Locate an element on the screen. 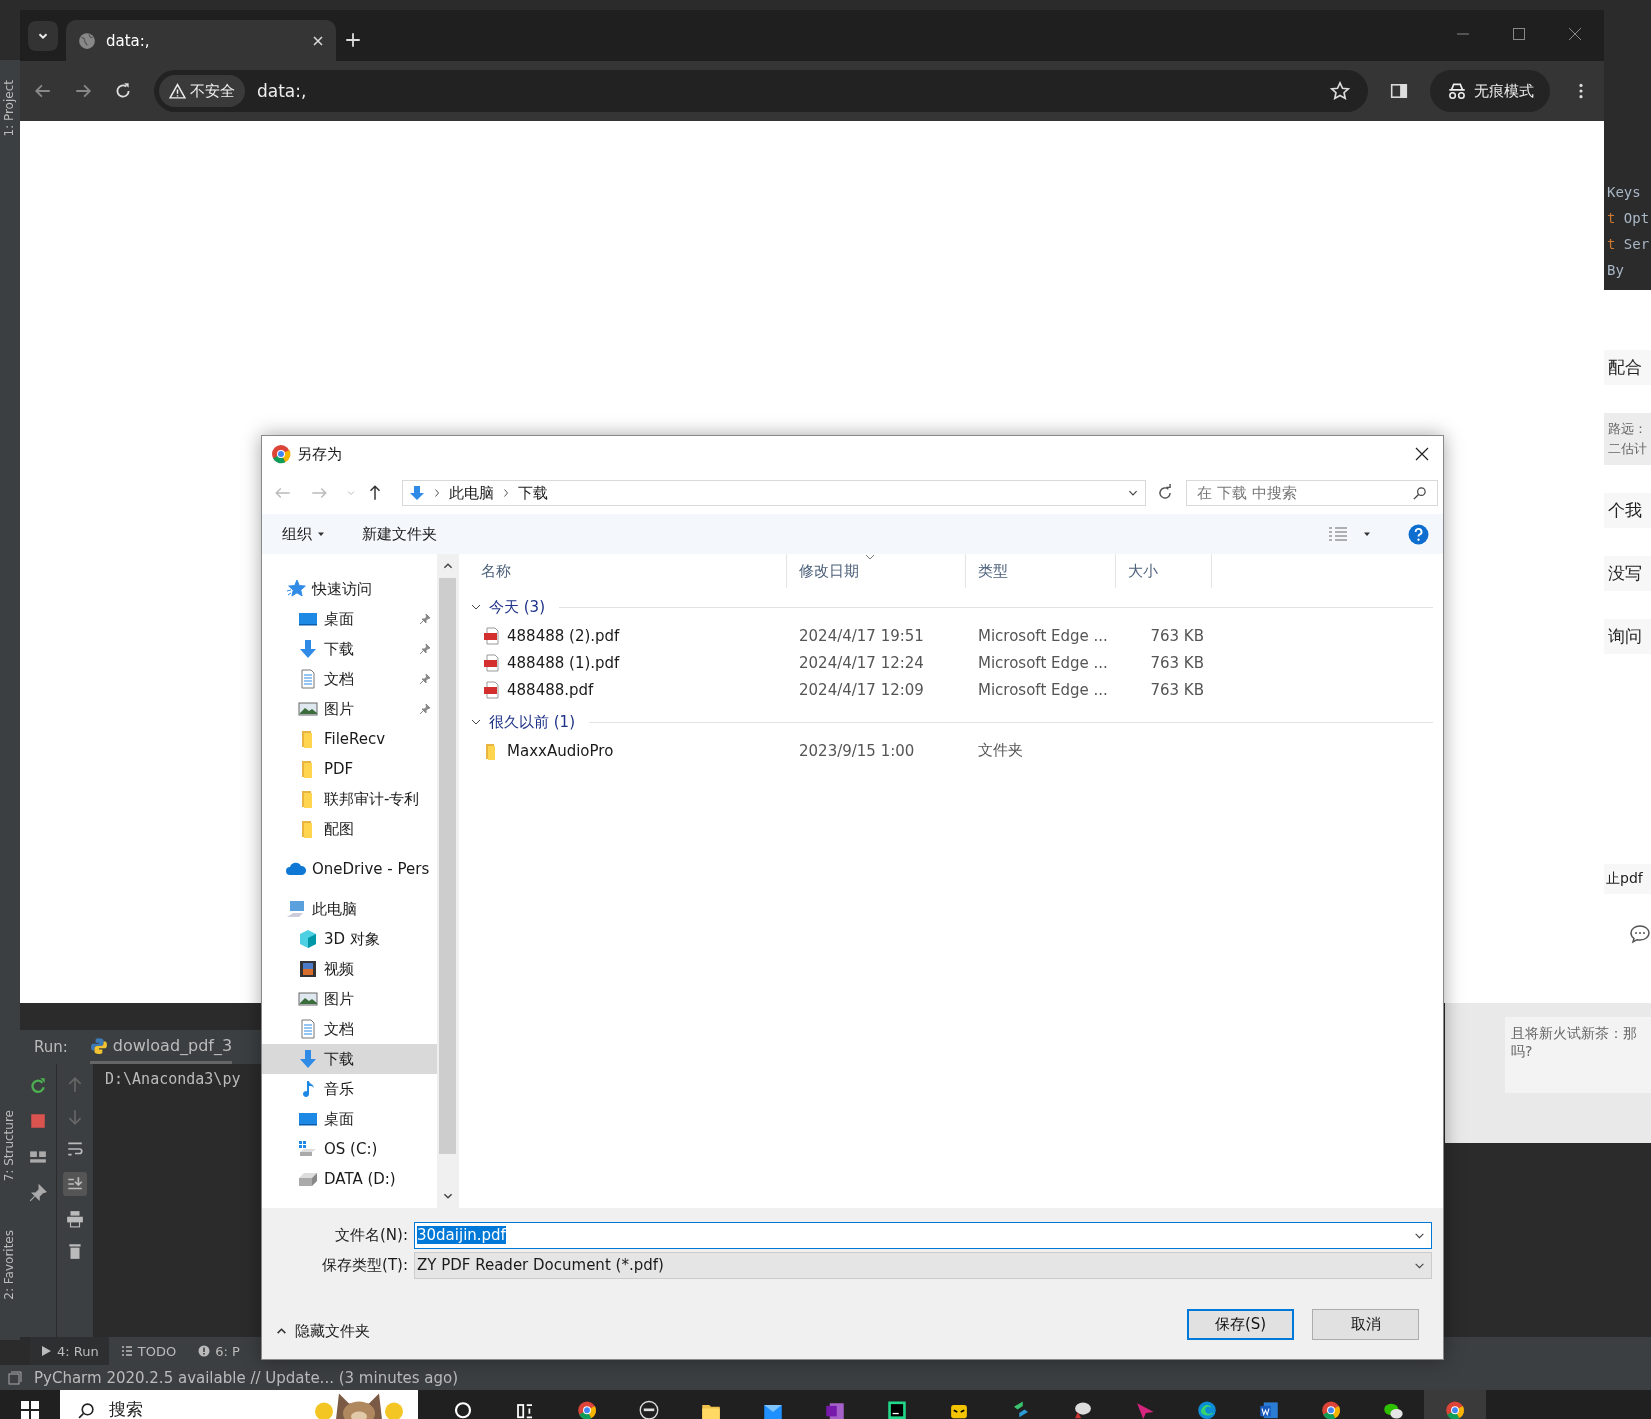 Image resolution: width=1651 pixels, height=1419 pixels. command-button: 组织 is located at coordinates (304, 534).